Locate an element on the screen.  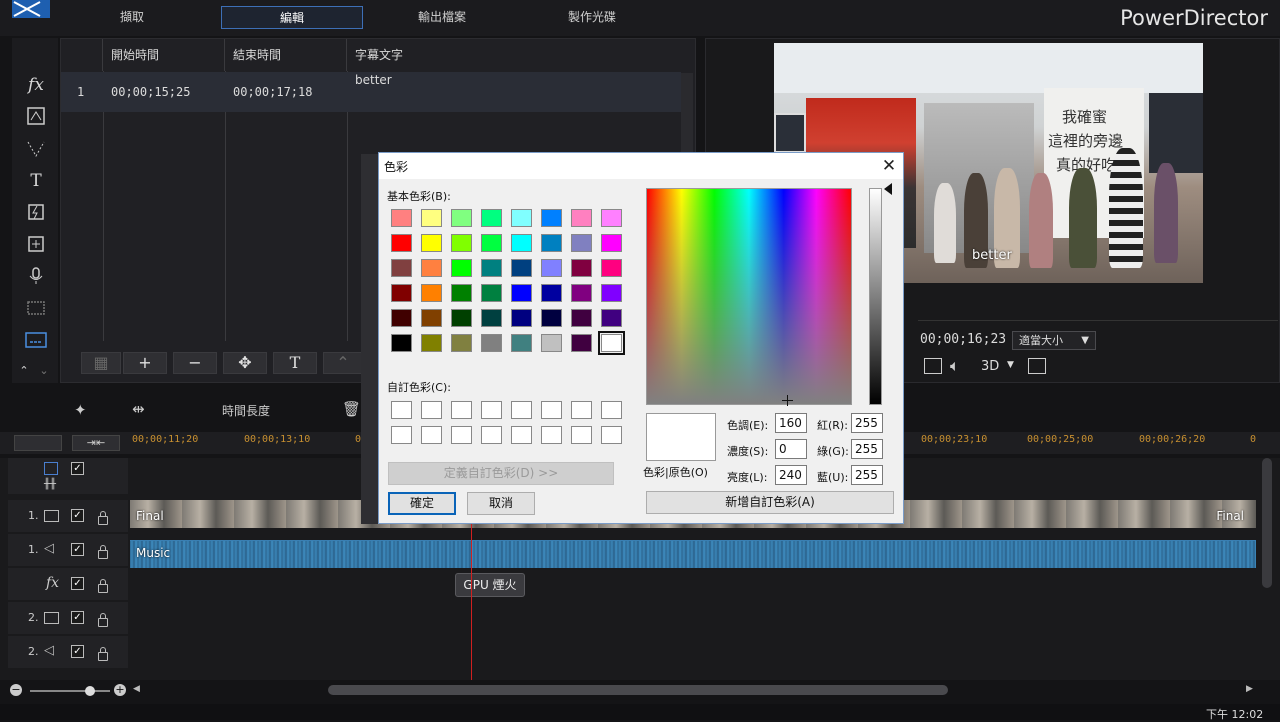
timeline-horizontal-scrollbar is located at coordinates (638, 690).